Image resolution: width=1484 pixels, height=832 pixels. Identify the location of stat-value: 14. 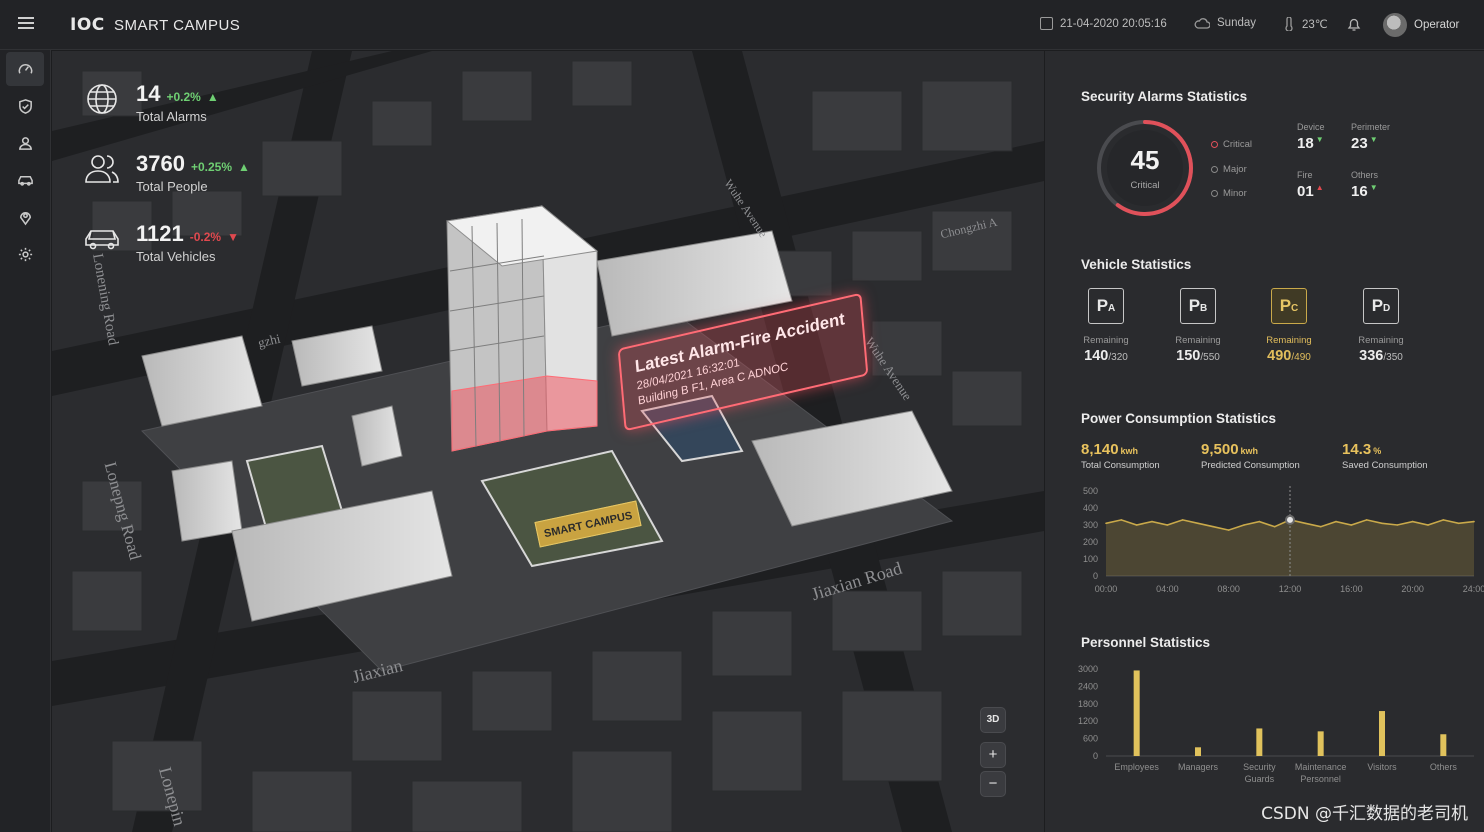
(148, 93).